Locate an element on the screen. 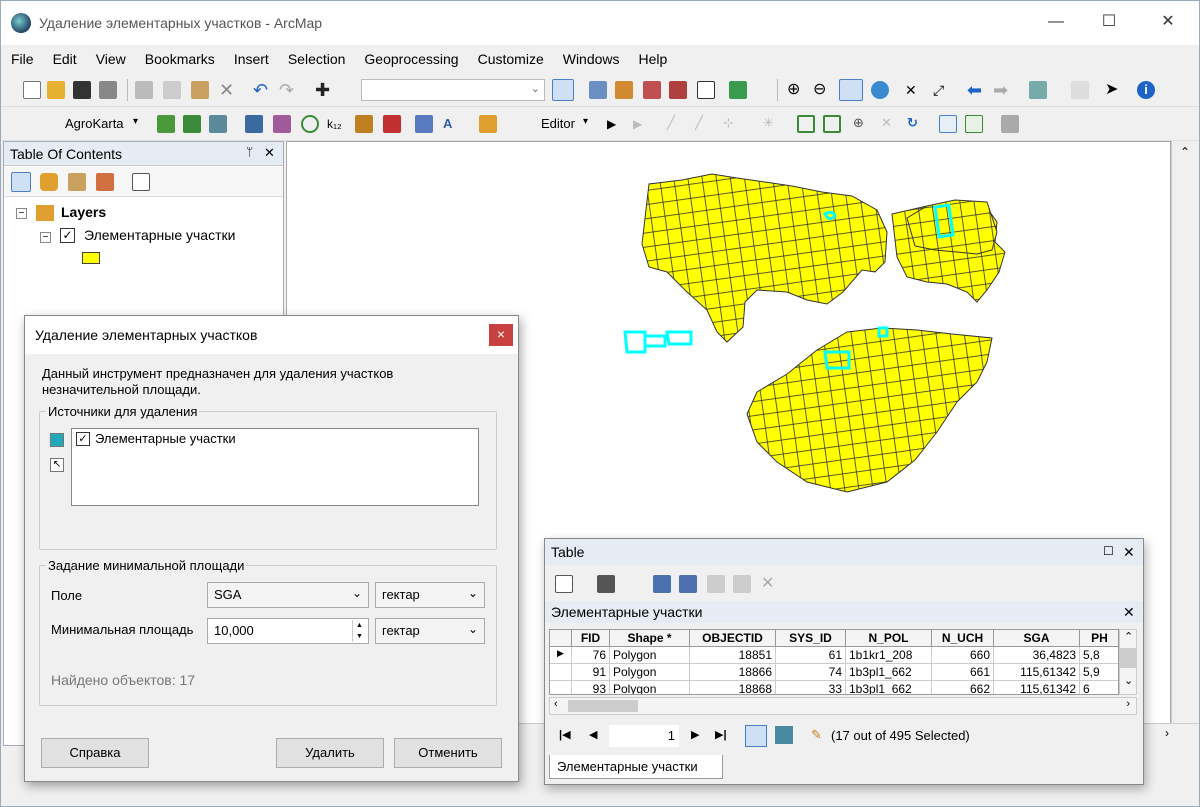 This screenshot has height=807, width=1200. menu-selection: Selection is located at coordinates (316, 59).